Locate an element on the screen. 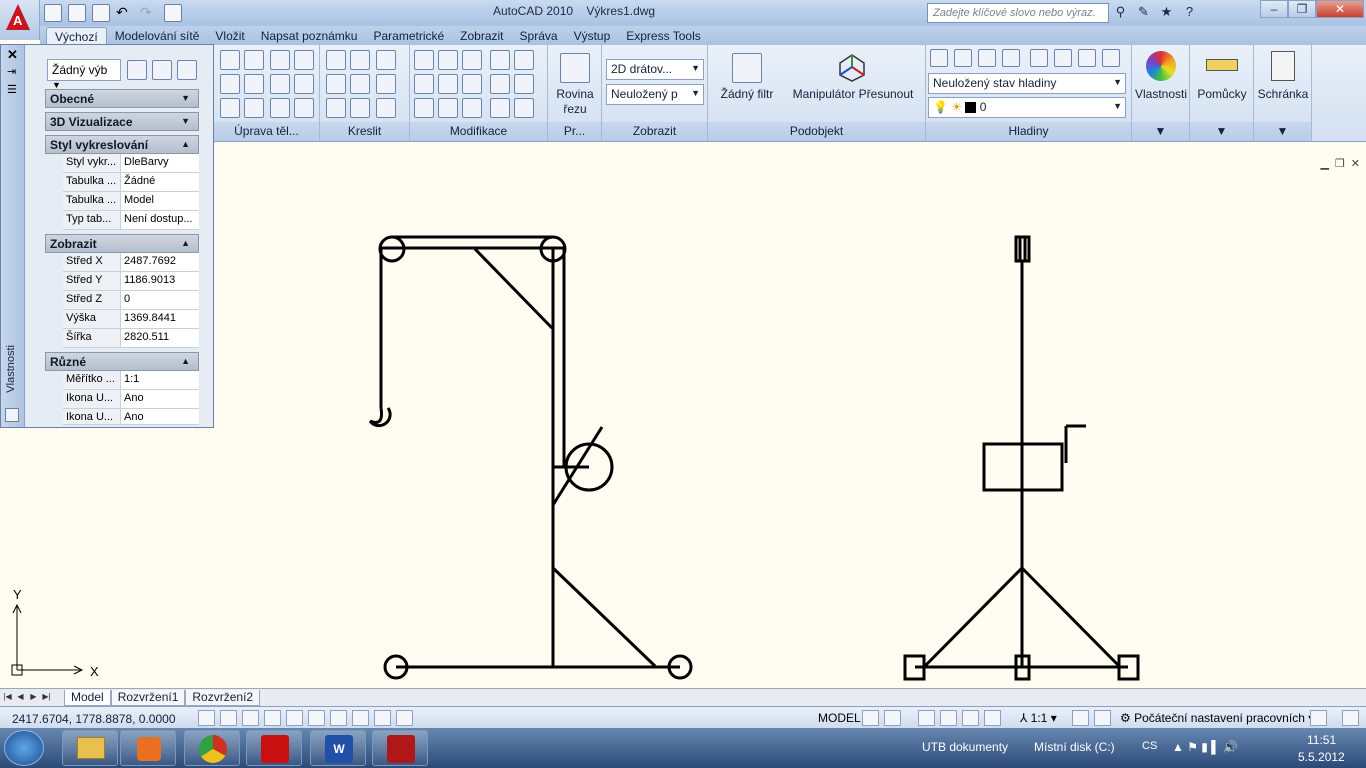  chamfer-icon is located at coordinates (524, 84).